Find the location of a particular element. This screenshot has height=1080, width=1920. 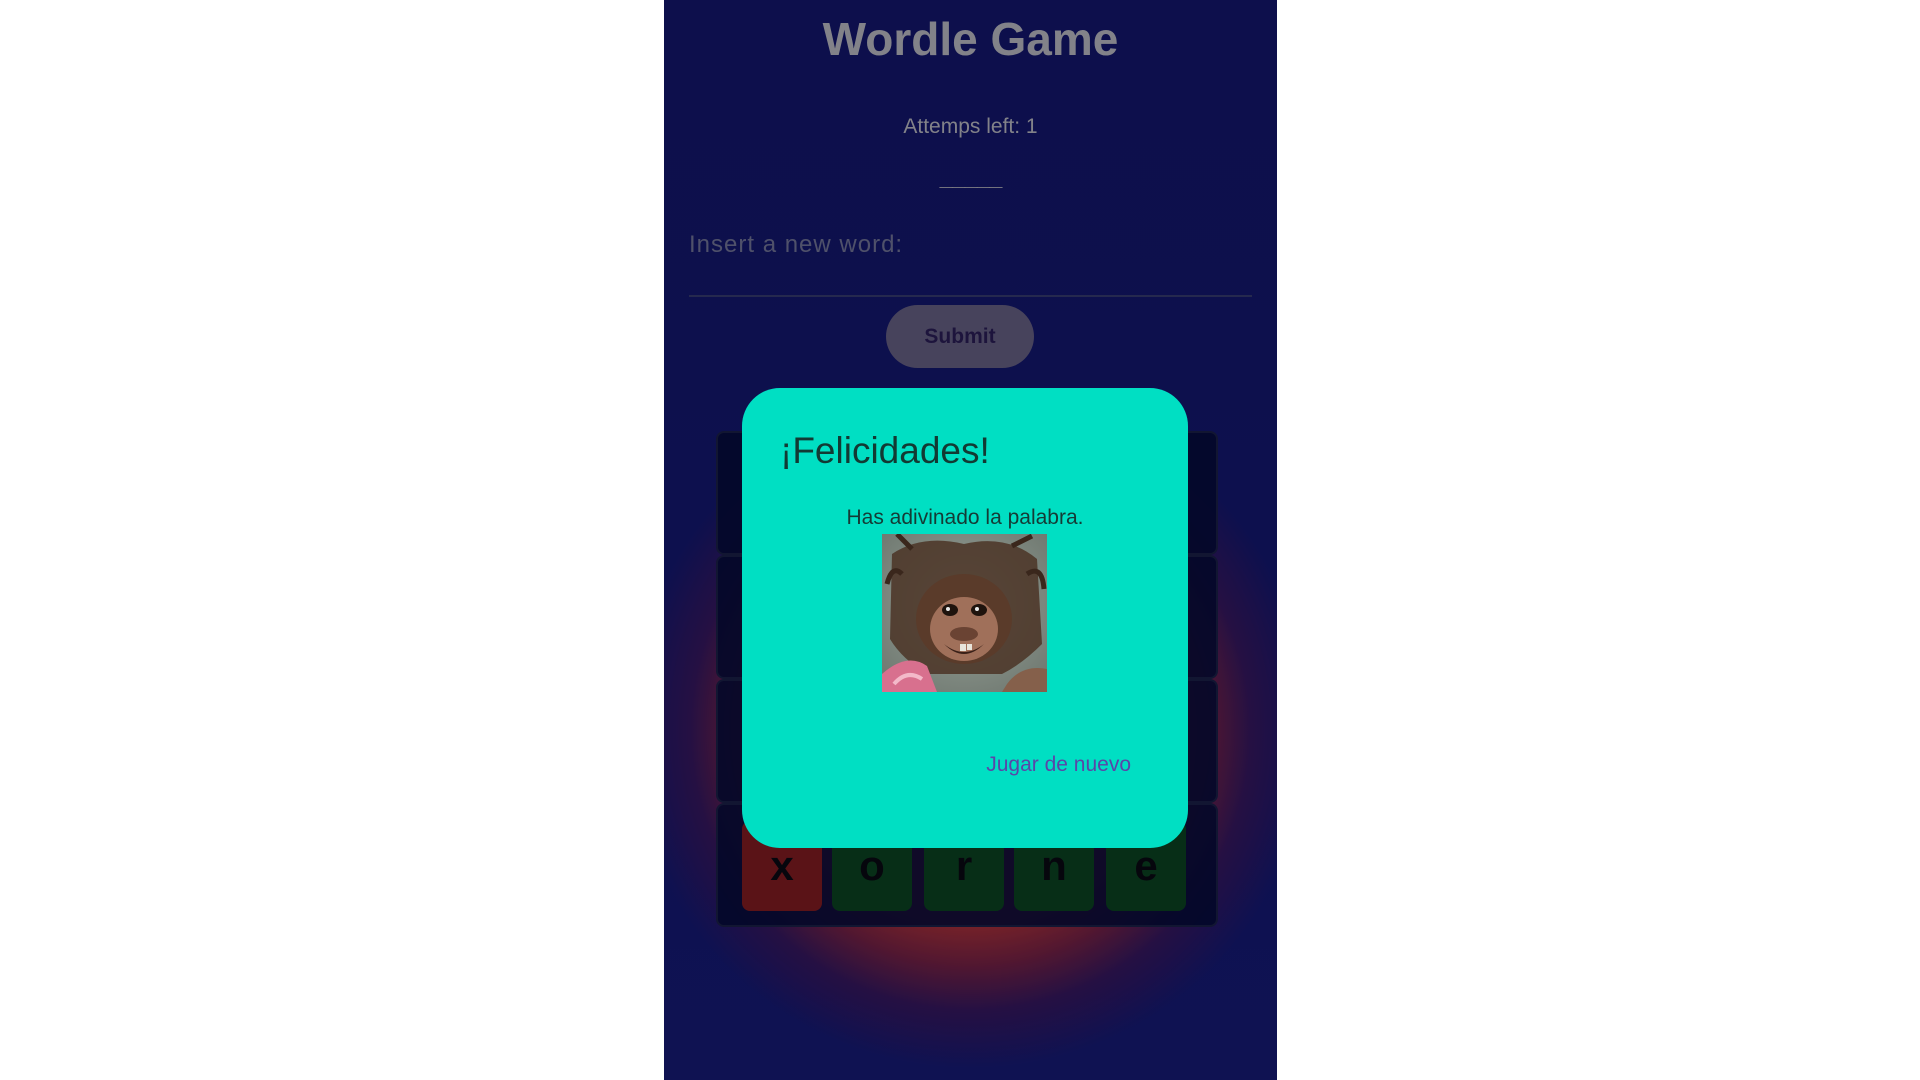

play-again-button: Jugar de nuevo is located at coordinates (1058, 765).